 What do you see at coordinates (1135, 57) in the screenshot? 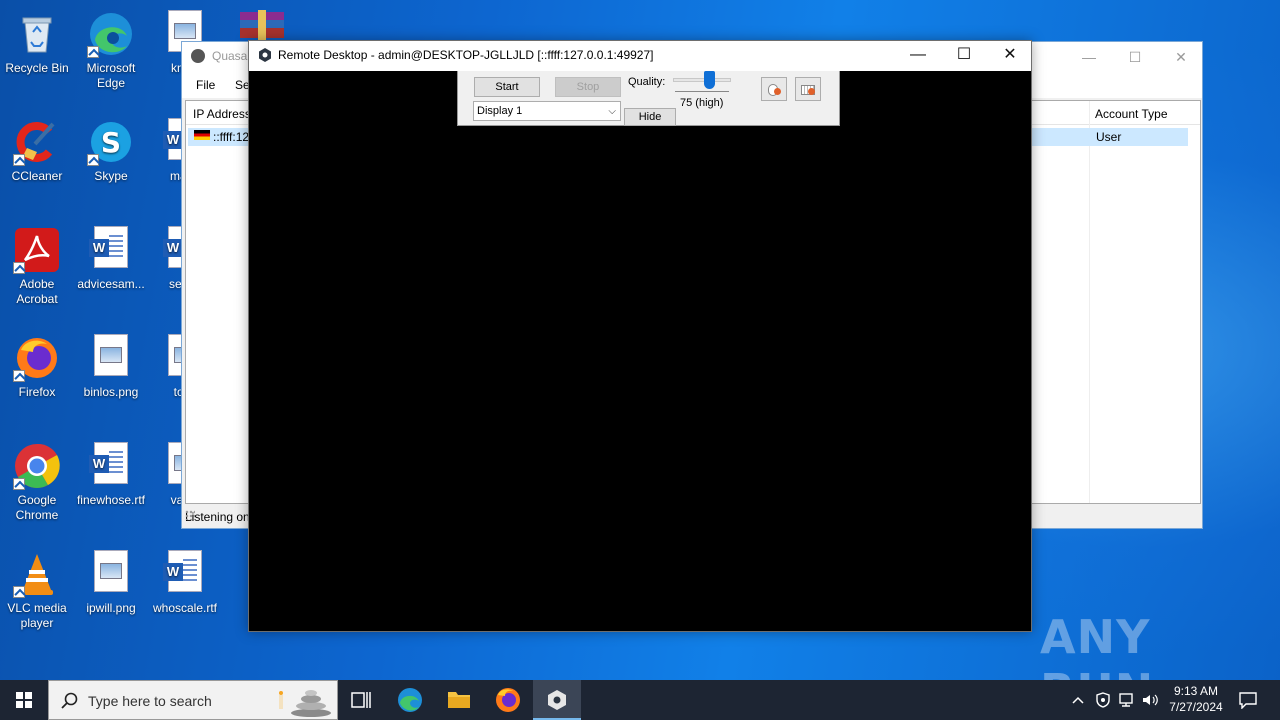
I see `quasar-maximize-button: ☐` at bounding box center [1135, 57].